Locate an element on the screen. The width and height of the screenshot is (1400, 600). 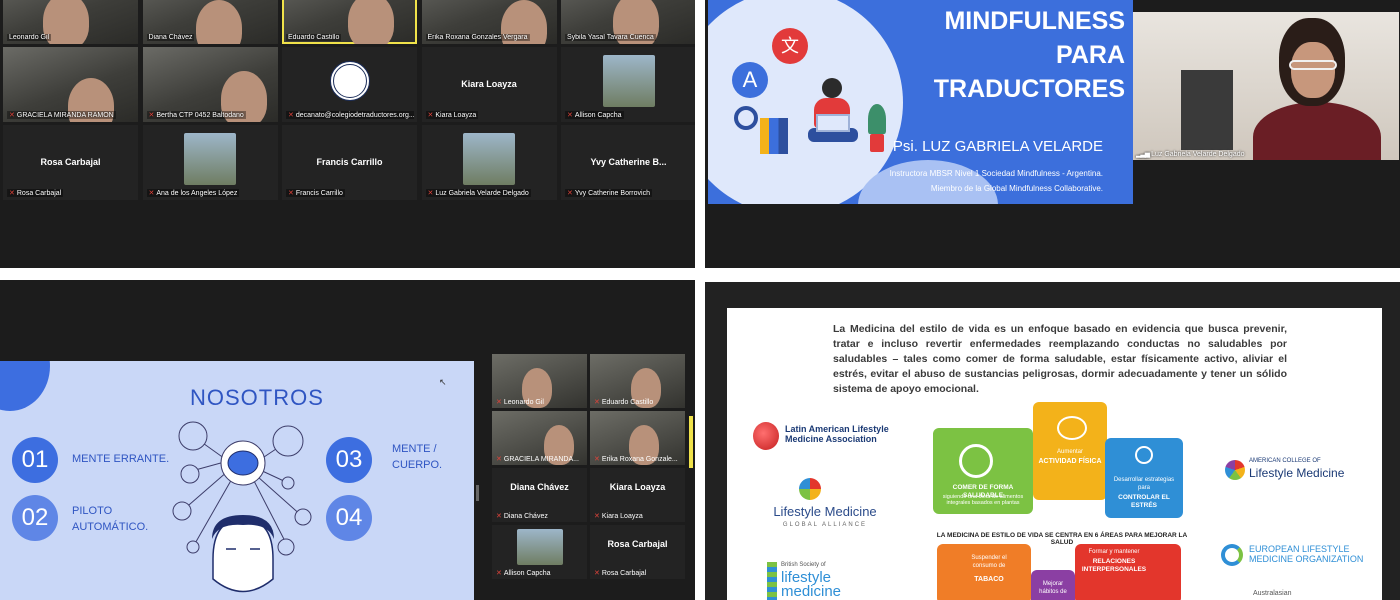
participant-name-label: ✕ Rosa Carbajal is located at coordinates (620, 573).